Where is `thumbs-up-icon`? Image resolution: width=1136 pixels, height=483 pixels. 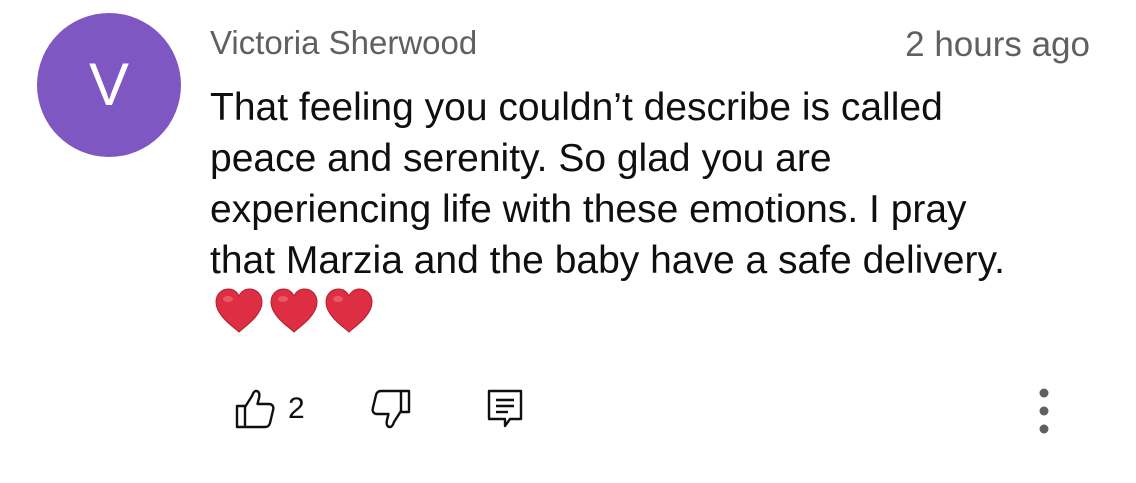 thumbs-up-icon is located at coordinates (255, 409).